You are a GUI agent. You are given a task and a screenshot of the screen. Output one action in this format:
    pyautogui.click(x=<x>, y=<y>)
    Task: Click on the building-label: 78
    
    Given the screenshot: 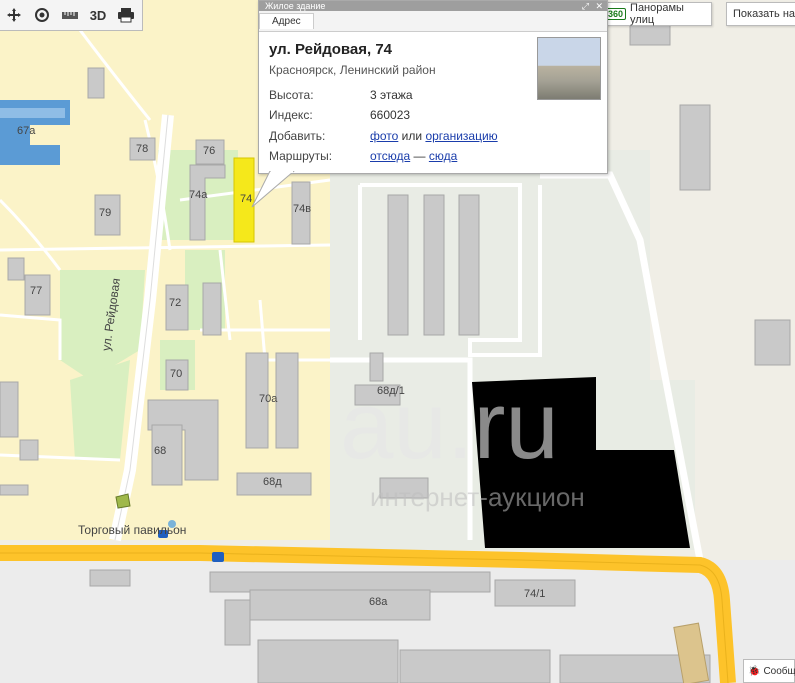 What is the action you would take?
    pyautogui.click(x=142, y=149)
    